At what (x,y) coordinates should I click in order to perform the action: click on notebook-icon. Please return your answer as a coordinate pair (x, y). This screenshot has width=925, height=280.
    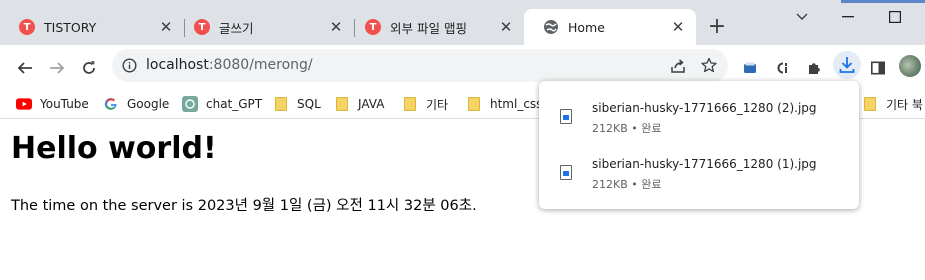
    Looking at the image, I should click on (750, 67).